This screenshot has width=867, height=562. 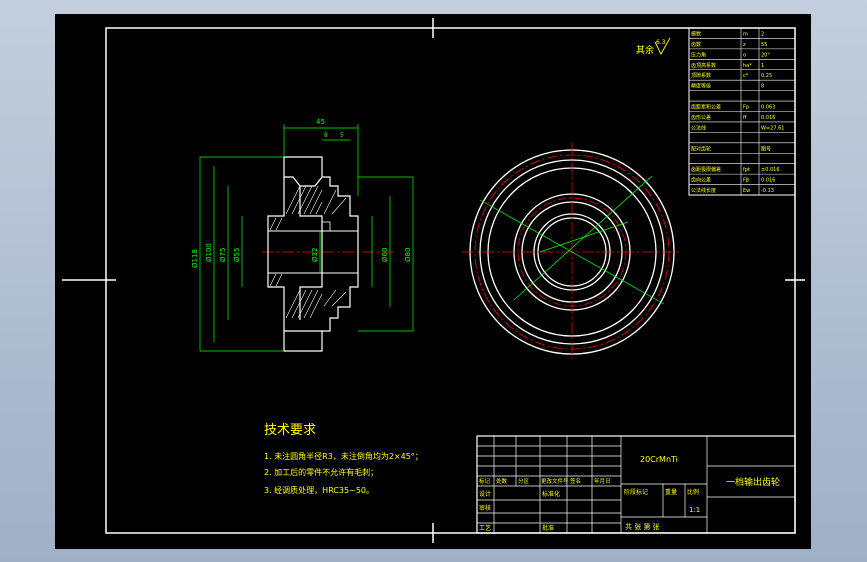 I want to click on sheet-count: 共 张 第 张, so click(x=642, y=526).